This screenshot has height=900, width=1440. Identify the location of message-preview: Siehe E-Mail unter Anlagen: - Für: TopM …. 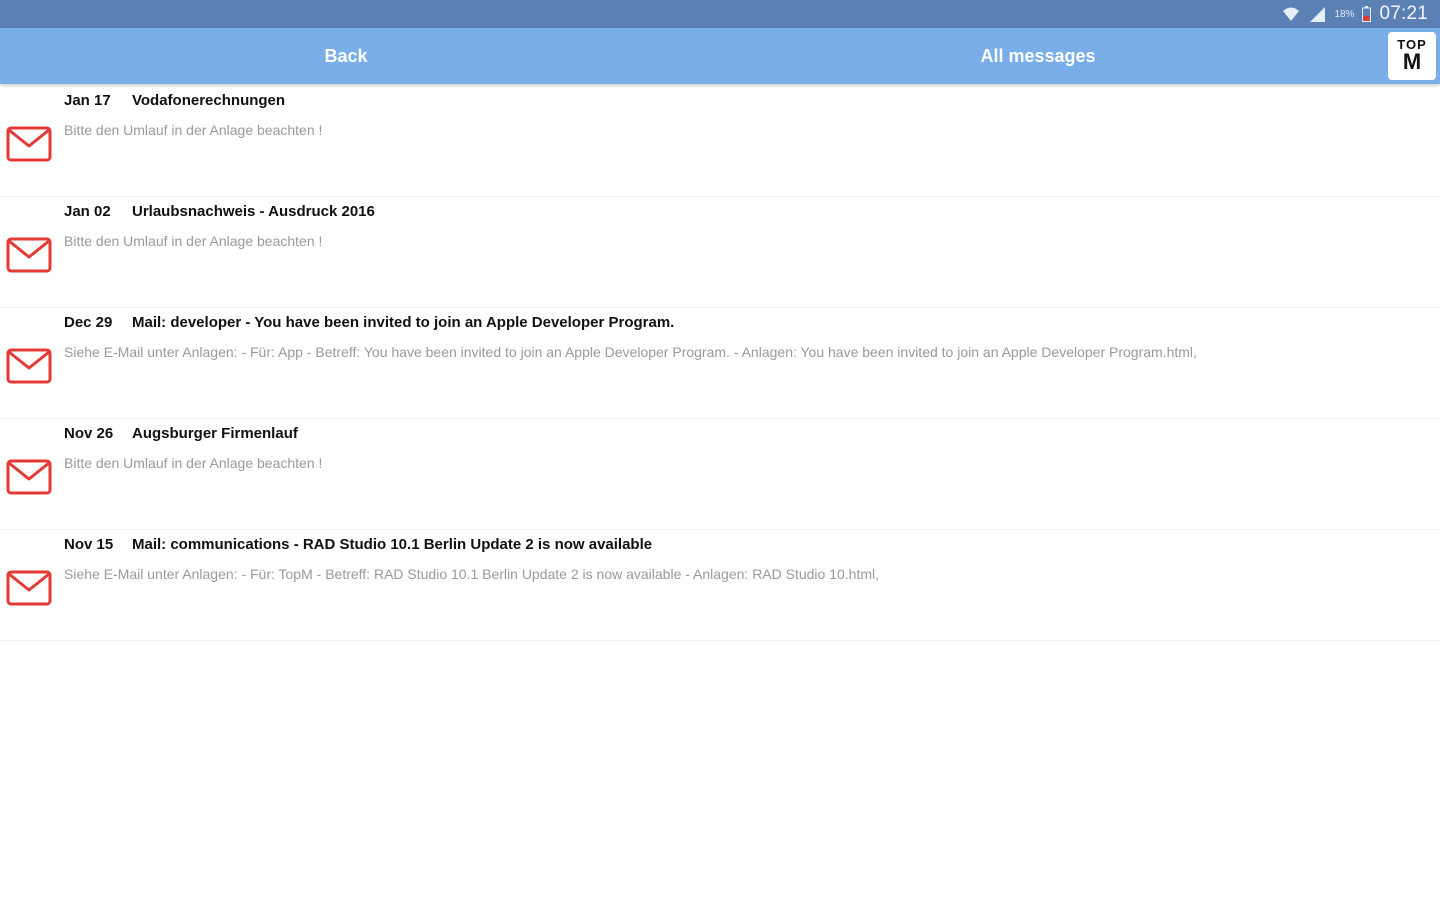
(472, 574).